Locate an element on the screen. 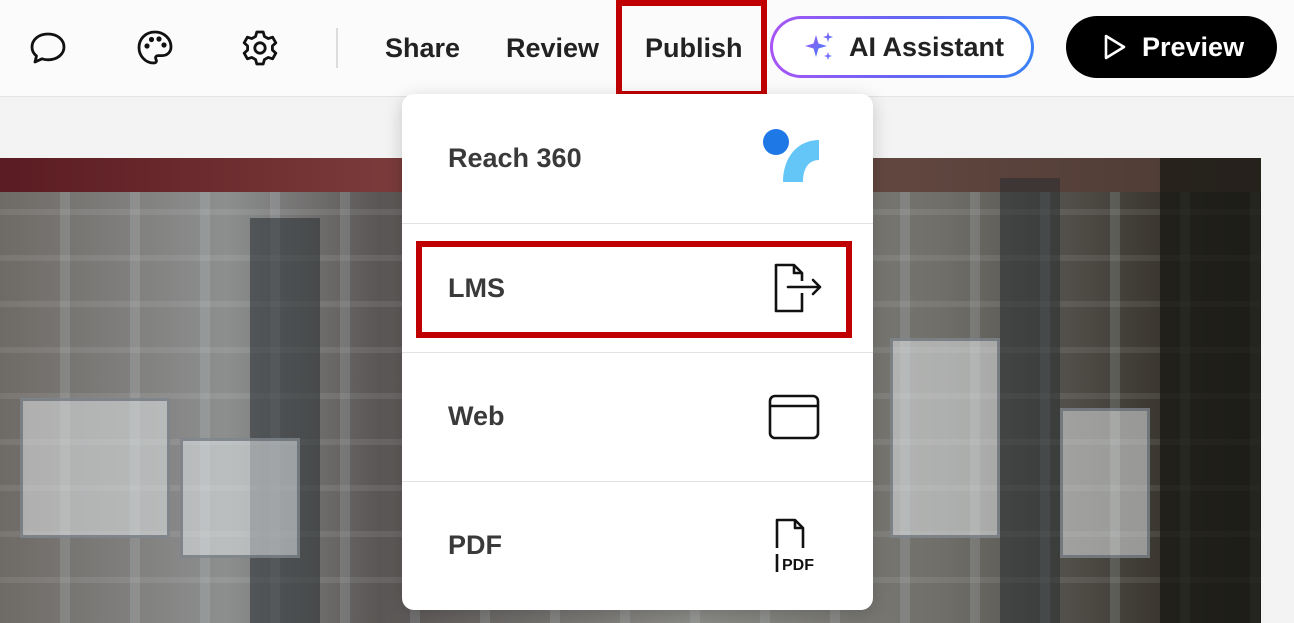  toolbar-divider is located at coordinates (337, 48).